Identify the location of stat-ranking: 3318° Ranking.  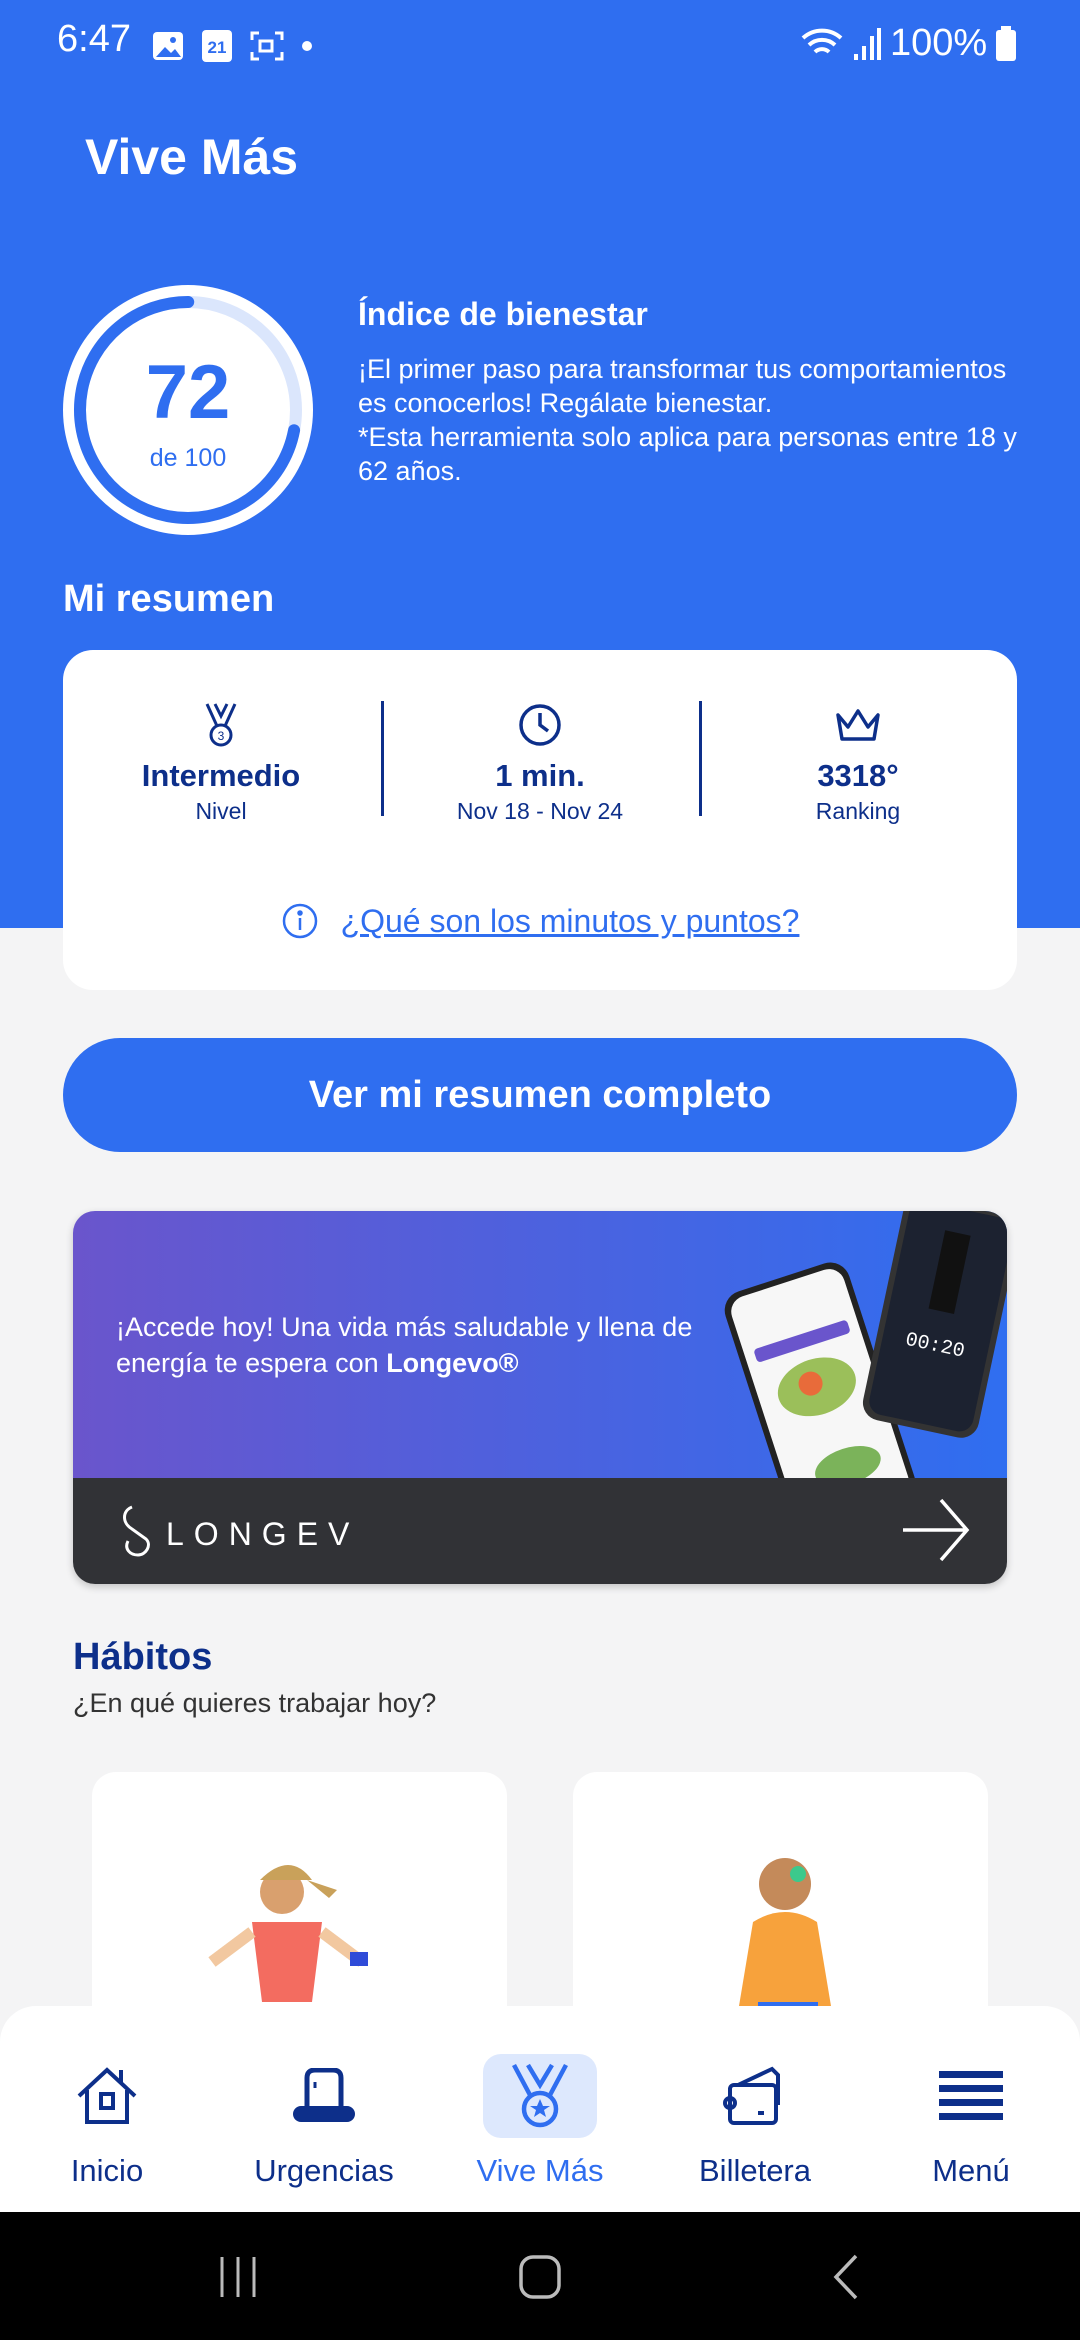
(858, 762).